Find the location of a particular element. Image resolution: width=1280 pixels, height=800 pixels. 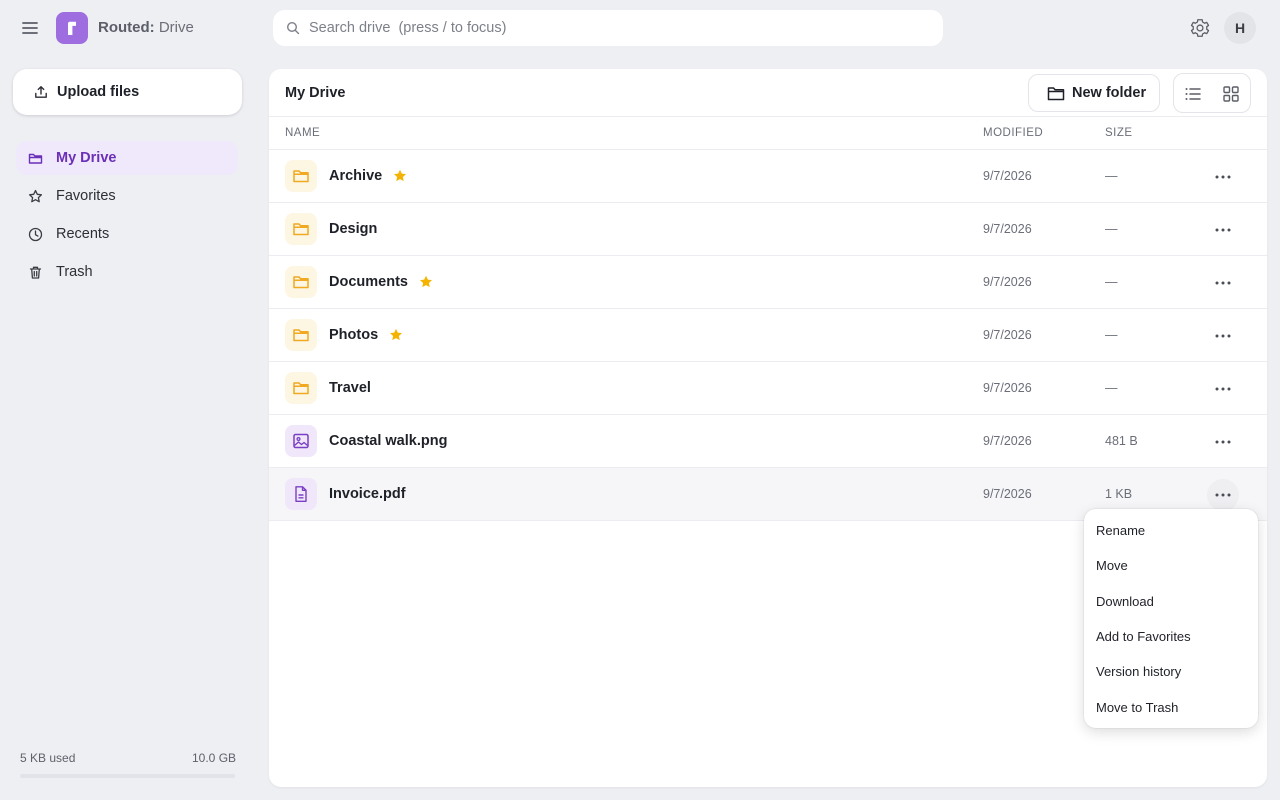

document-icon is located at coordinates (301, 494).